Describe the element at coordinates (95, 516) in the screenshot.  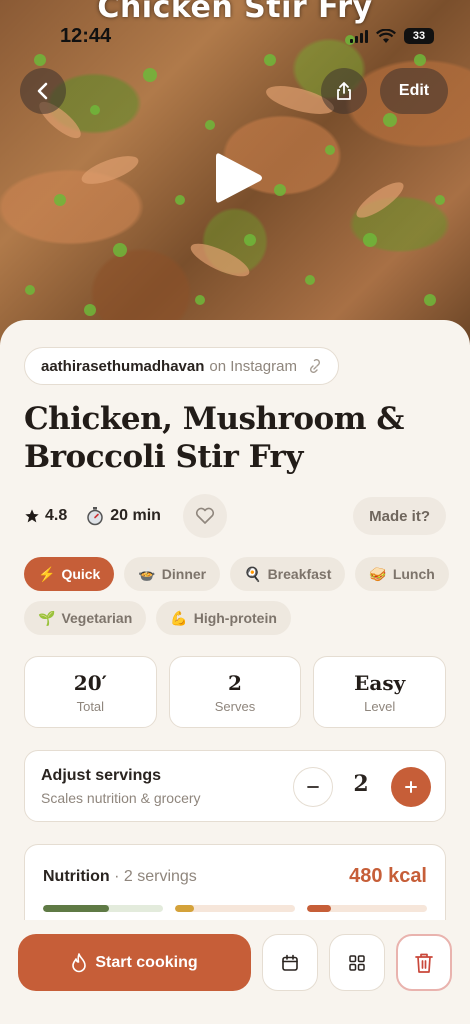
I see `stopwatch-icon` at that location.